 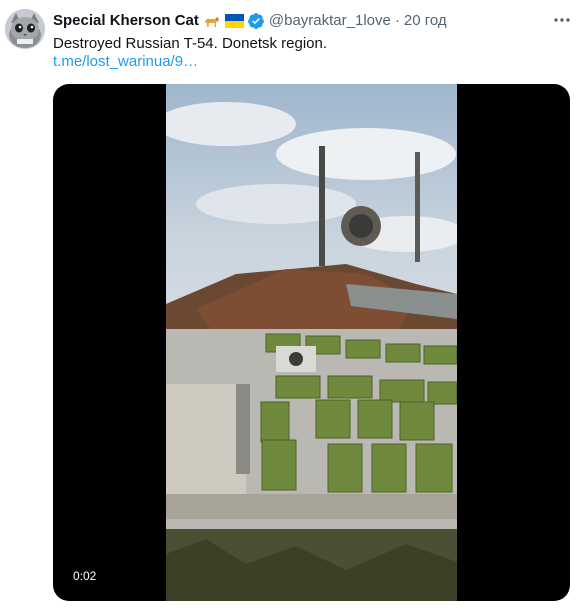 I want to click on author-avatar, so click(x=25, y=29).